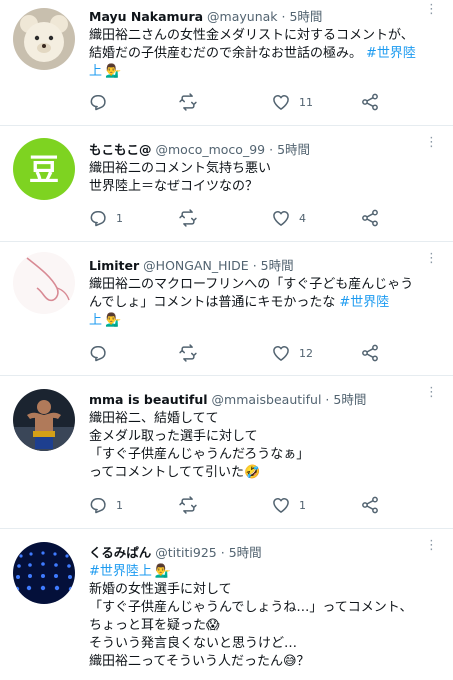 The height and width of the screenshot is (680, 453). I want to click on like-button: 12, so click(292, 353).